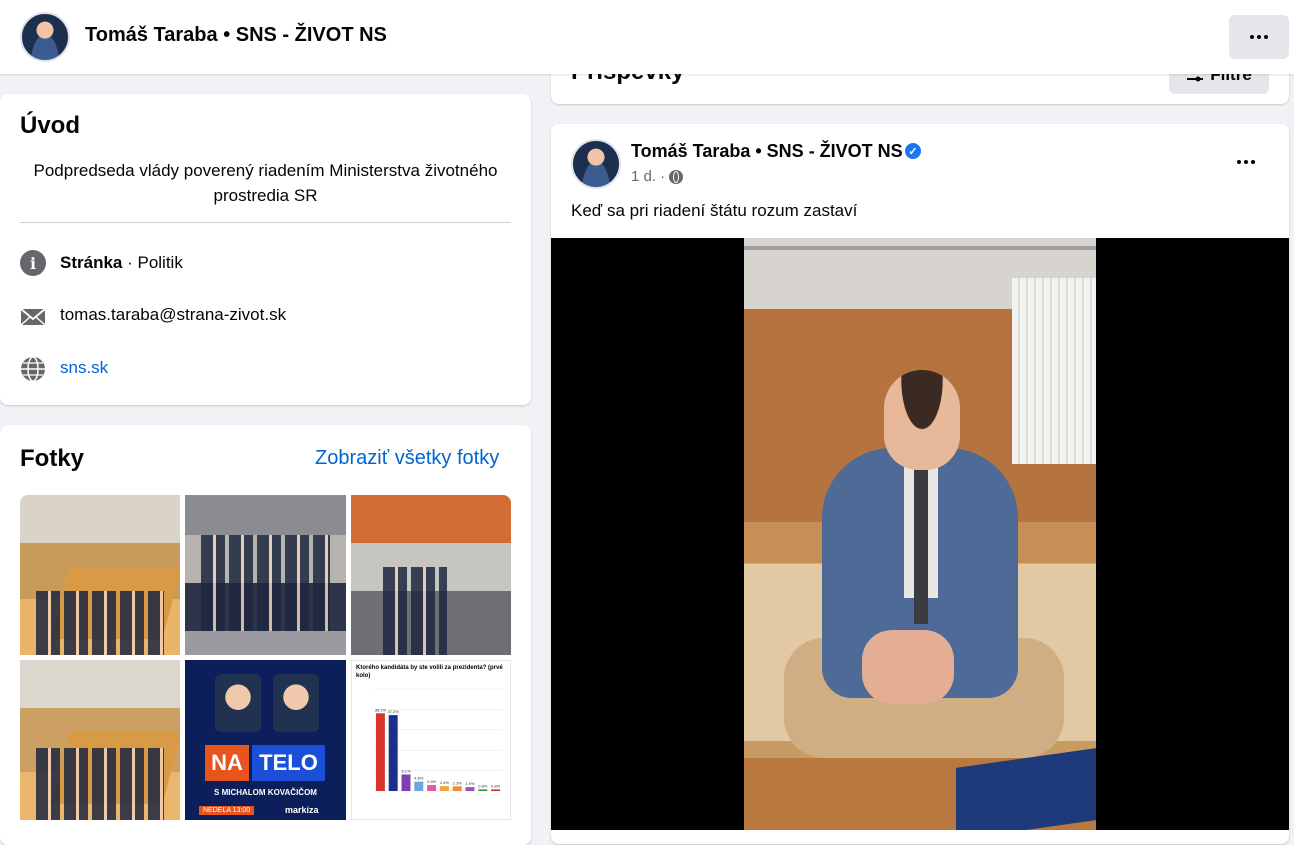 Image resolution: width=1294 pixels, height=845 pixels. What do you see at coordinates (236, 35) in the screenshot?
I see `page-title: Tomáš Taraba • SNS - ŽIVOT NS` at bounding box center [236, 35].